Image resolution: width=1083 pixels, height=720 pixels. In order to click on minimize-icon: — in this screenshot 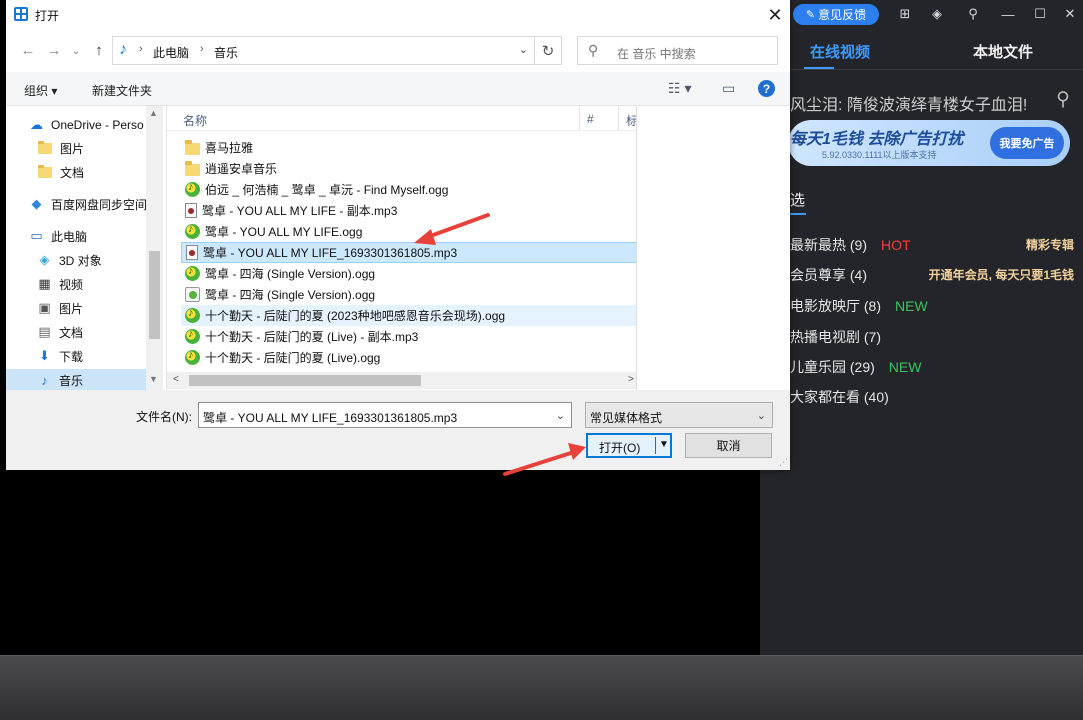, I will do `click(1008, 14)`.